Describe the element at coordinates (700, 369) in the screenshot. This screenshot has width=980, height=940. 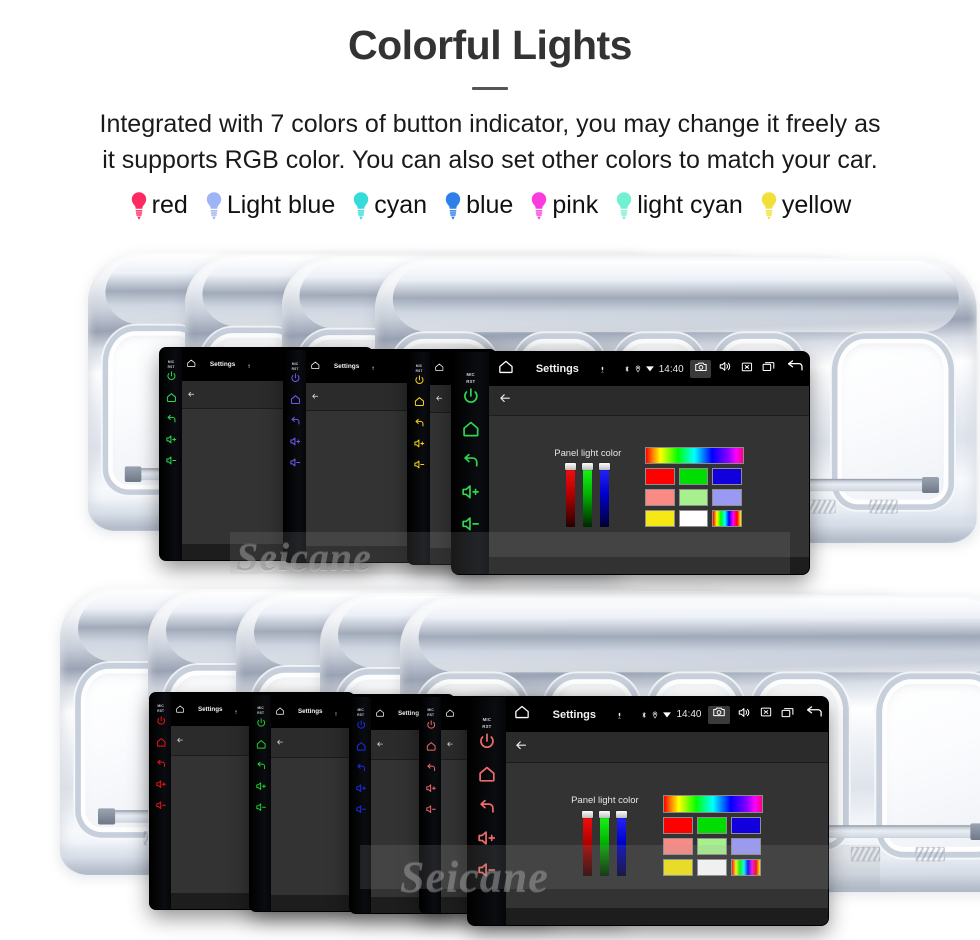
I see `camera-button` at that location.